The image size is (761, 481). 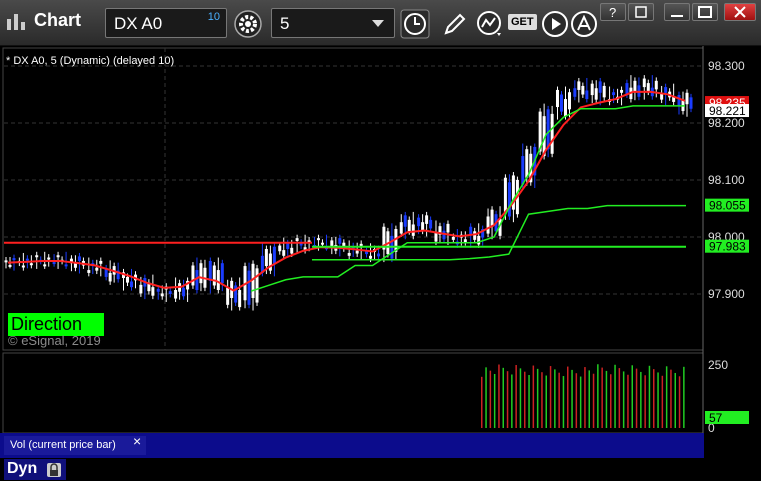 I want to click on price-tick-label: 98.100, so click(x=726, y=180).